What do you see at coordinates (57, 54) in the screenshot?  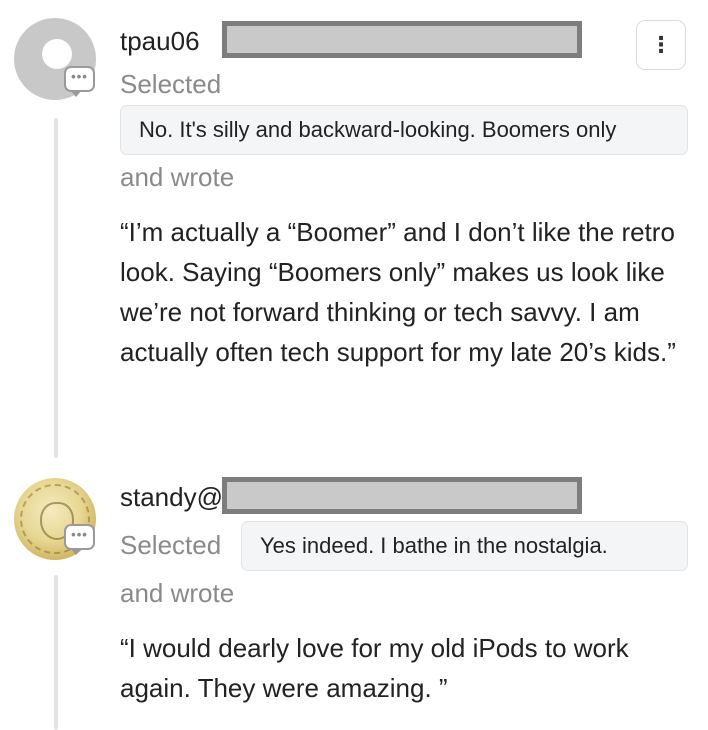 I see `default-person-avatar-icon` at bounding box center [57, 54].